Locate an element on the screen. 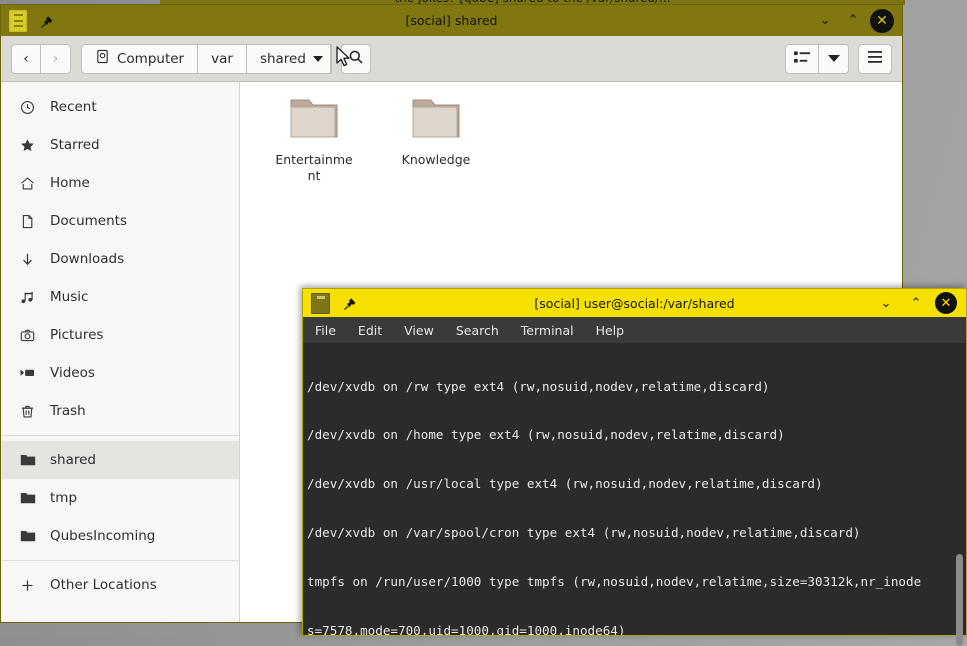 The width and height of the screenshot is (967, 646). view-dropdown-button is located at coordinates (834, 58).